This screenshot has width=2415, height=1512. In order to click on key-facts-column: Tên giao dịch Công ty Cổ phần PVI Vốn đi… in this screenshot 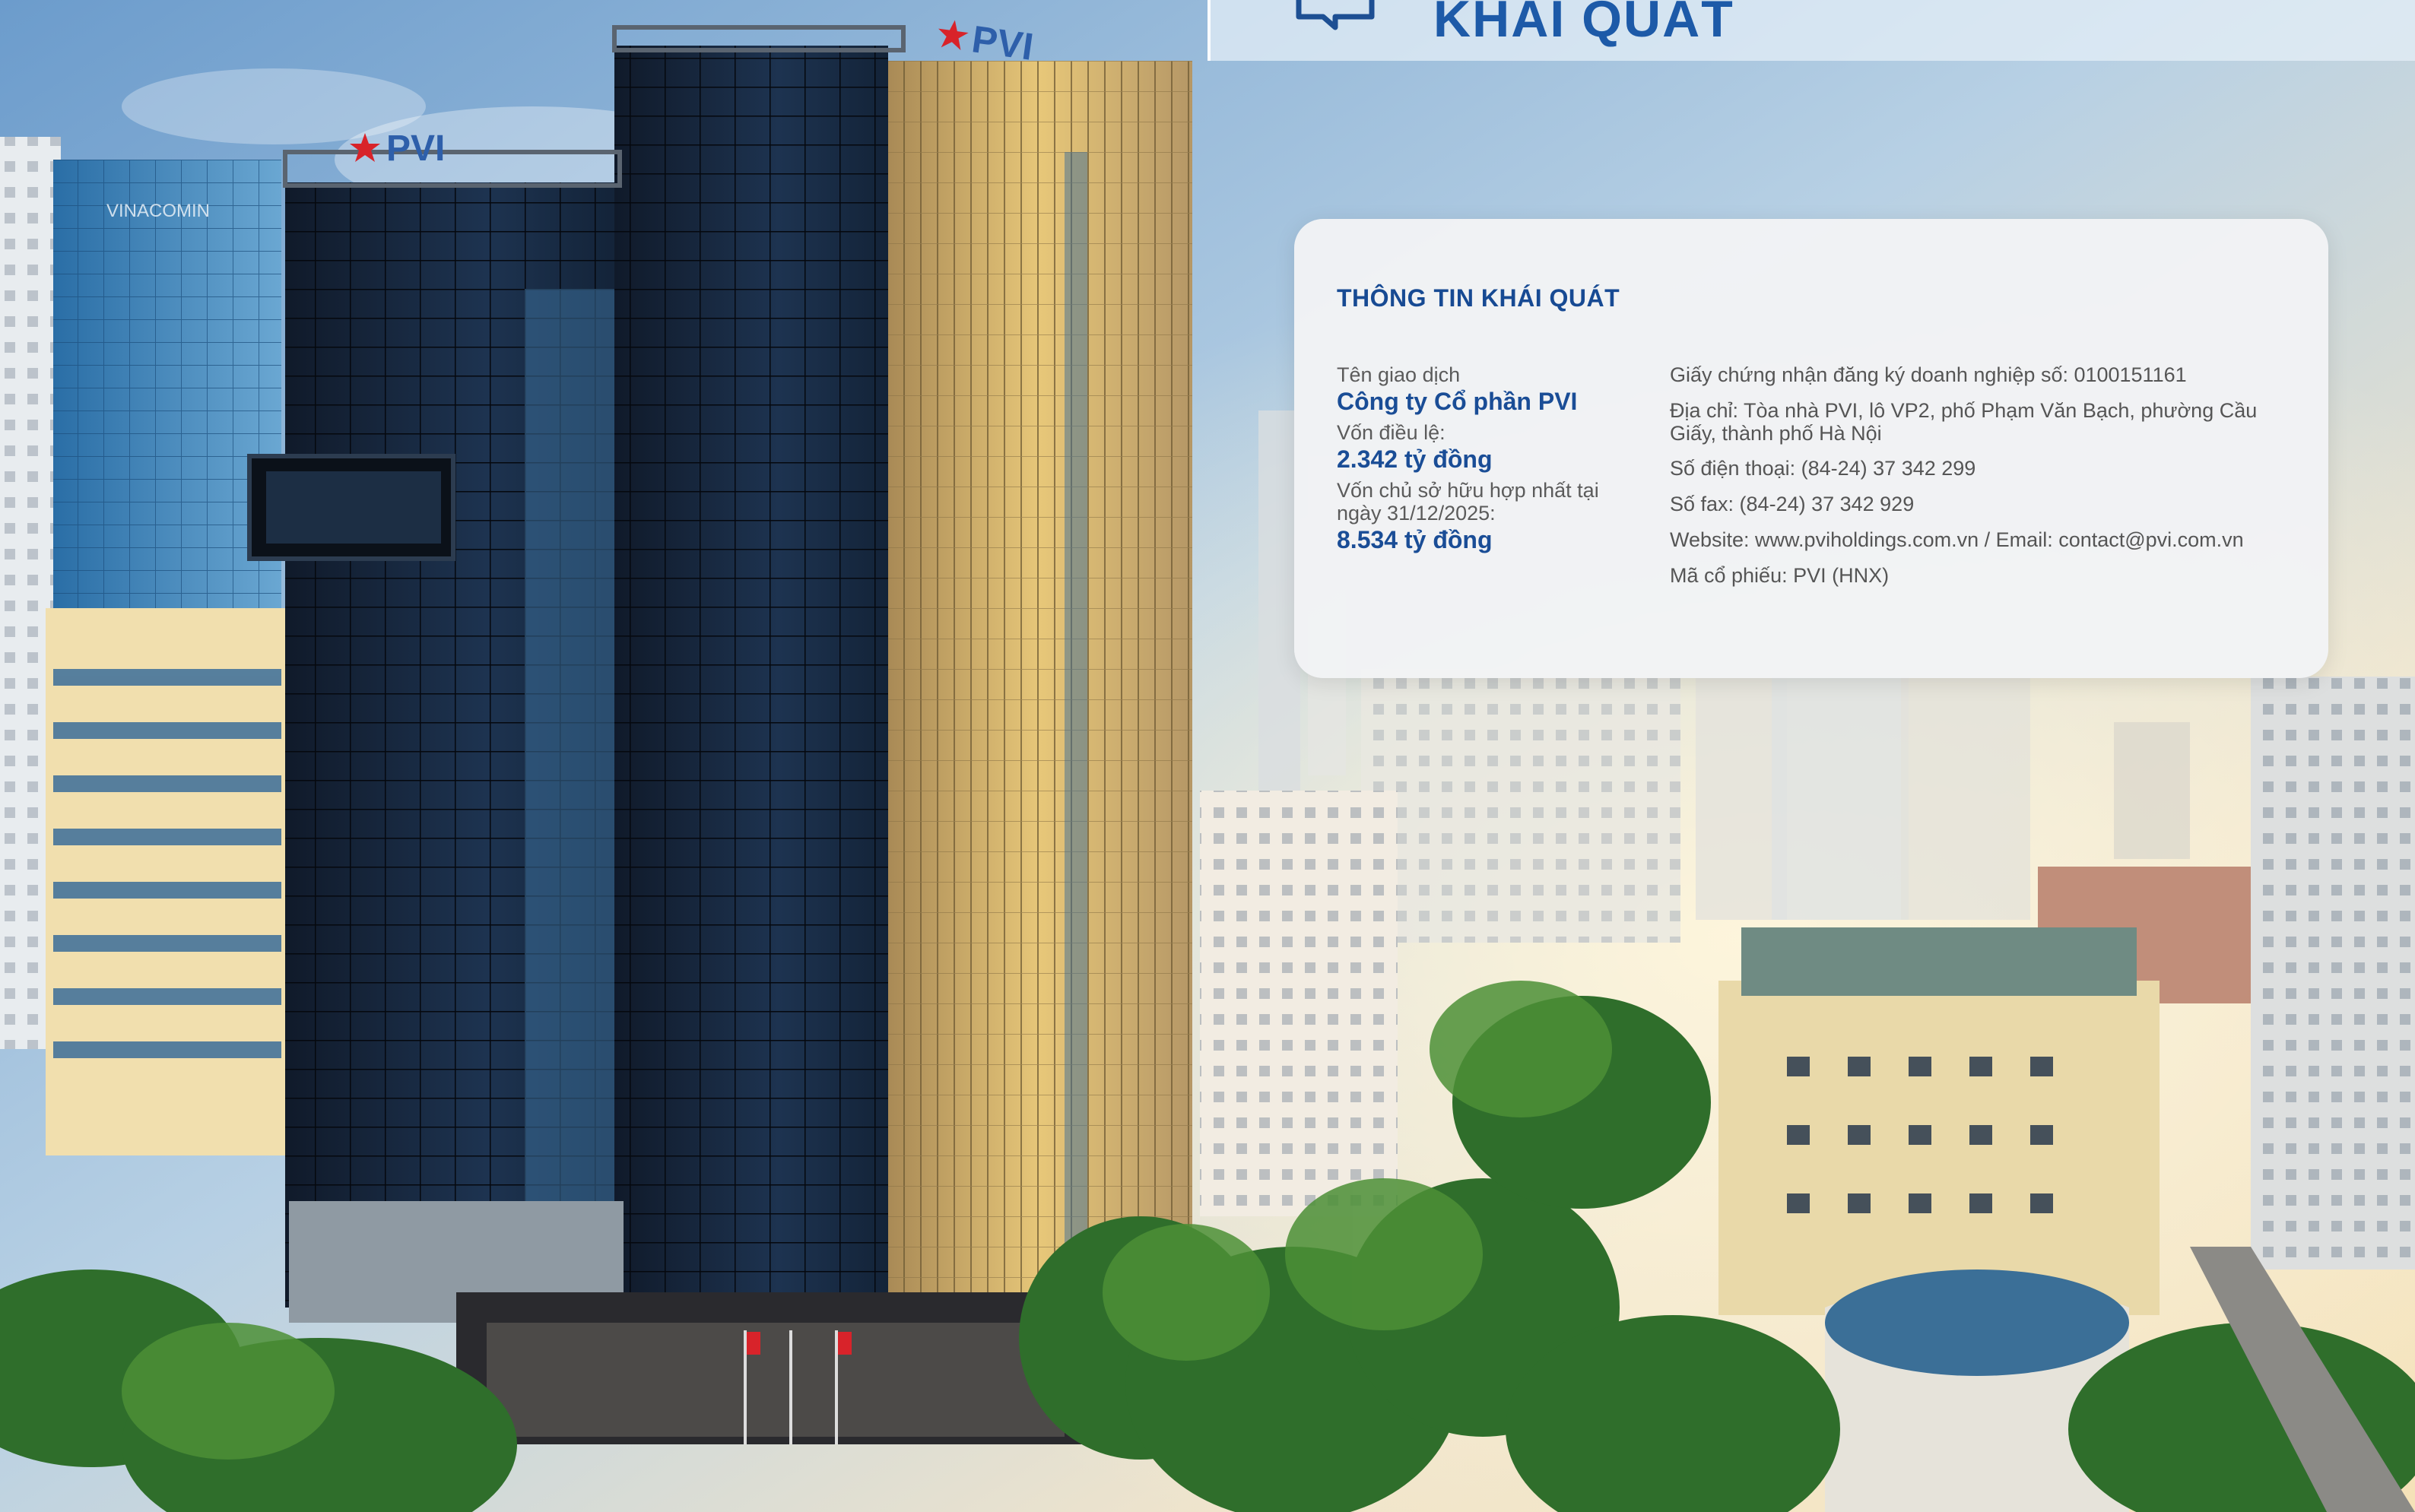, I will do `click(1481, 461)`.